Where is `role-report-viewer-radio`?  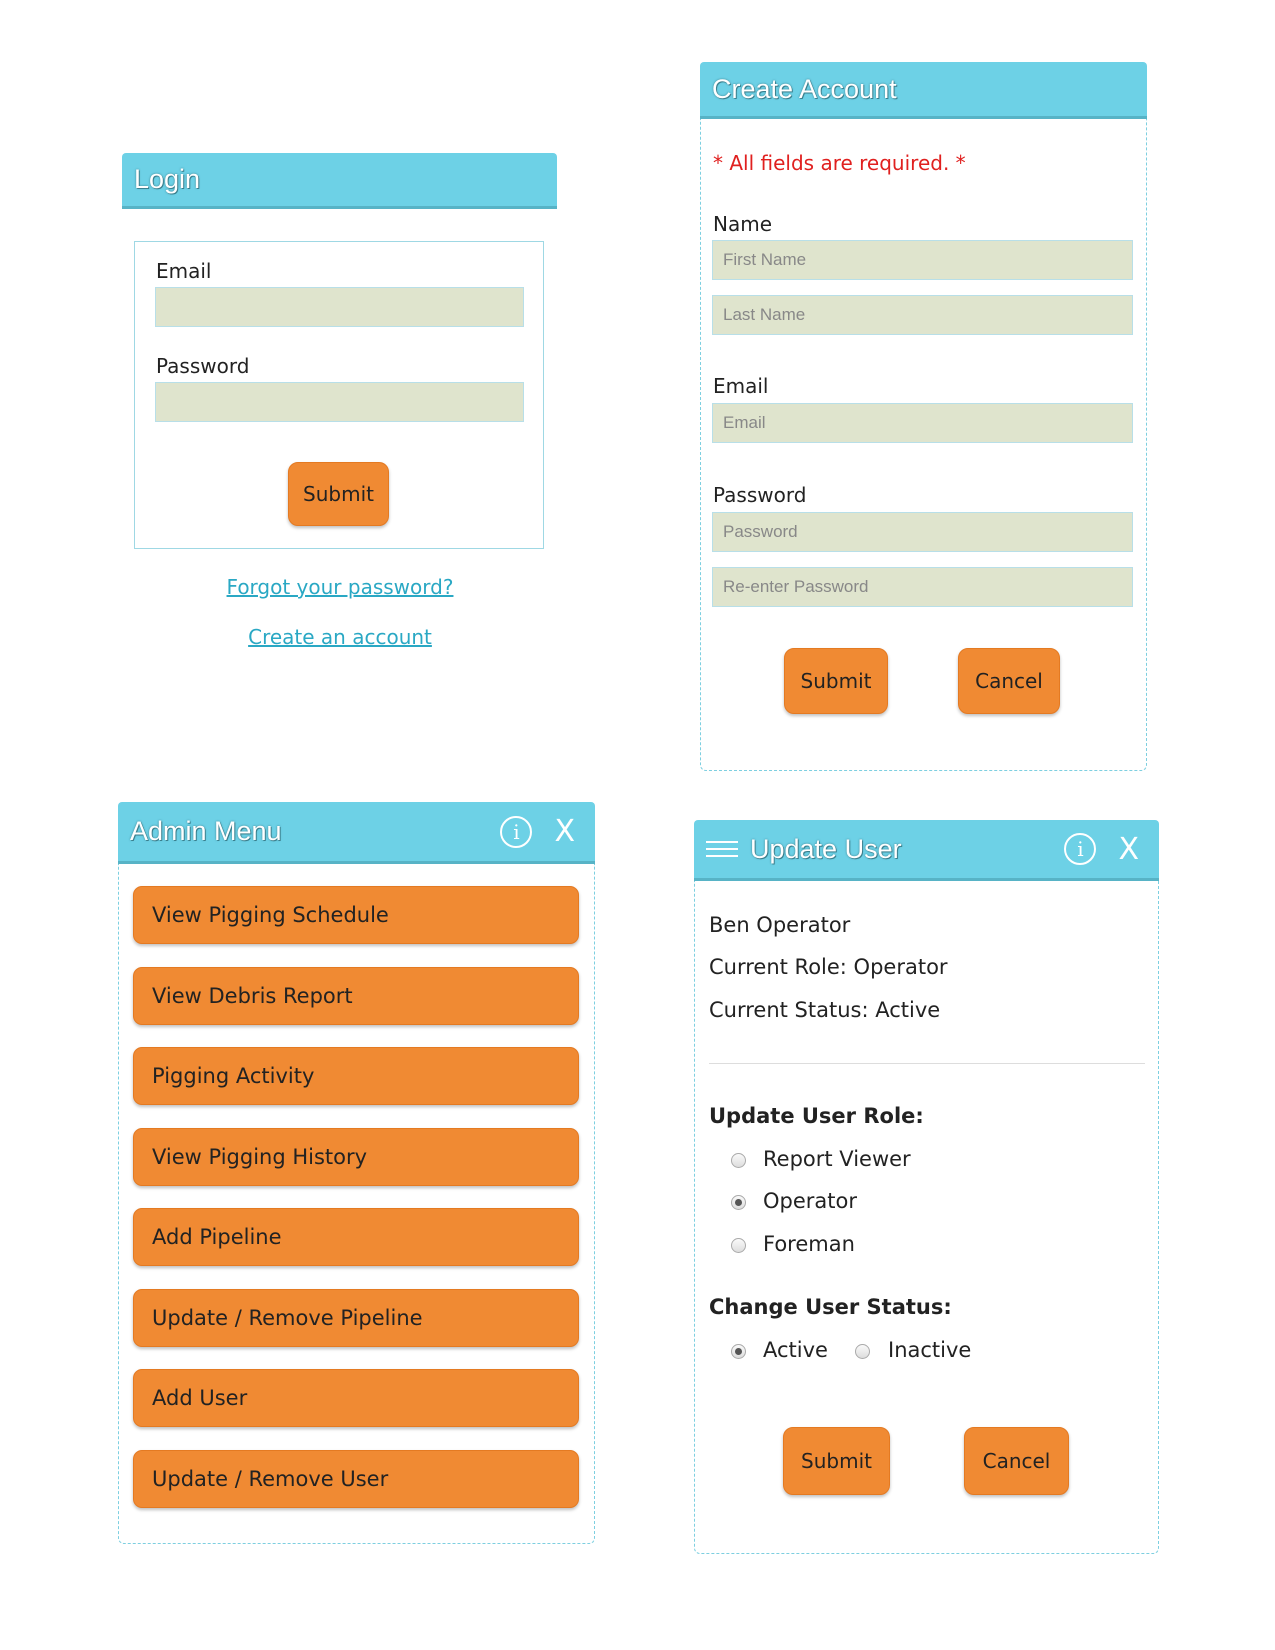 role-report-viewer-radio is located at coordinates (738, 1160).